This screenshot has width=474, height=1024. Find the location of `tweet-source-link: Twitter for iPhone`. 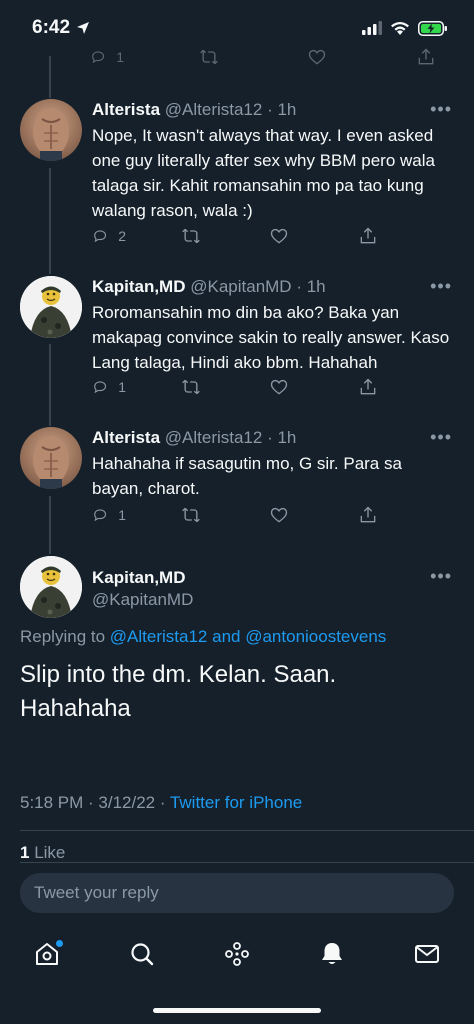

tweet-source-link: Twitter for iPhone is located at coordinates (236, 802).